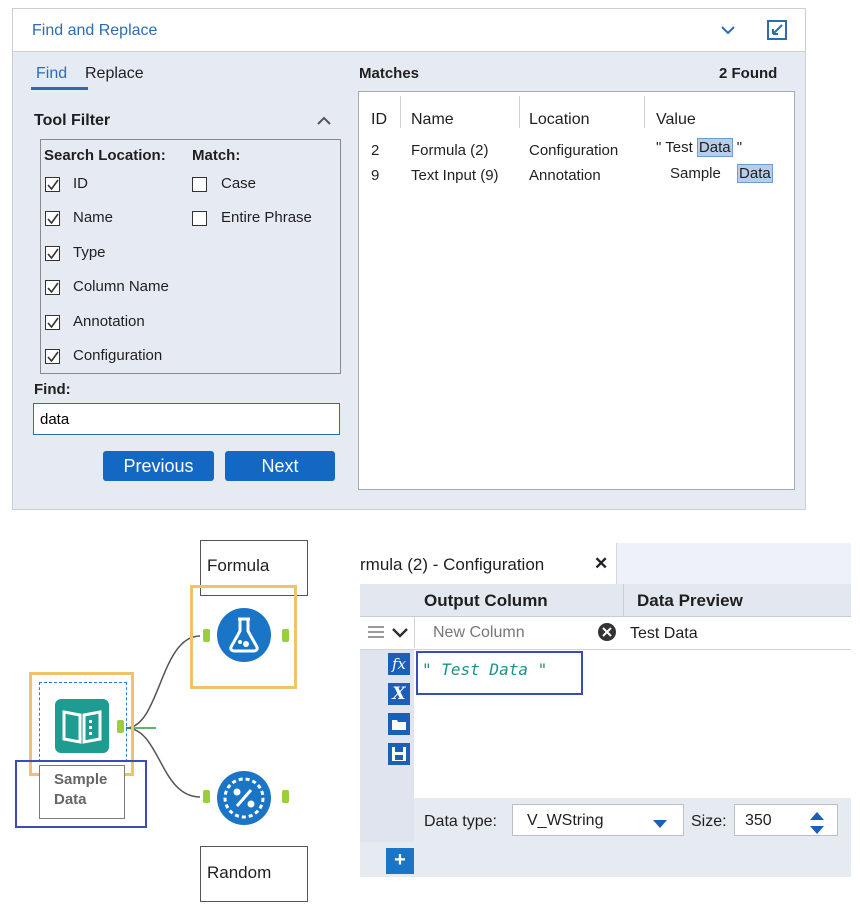 The image size is (860, 917). Describe the element at coordinates (399, 694) in the screenshot. I see `variable-icon: X` at that location.